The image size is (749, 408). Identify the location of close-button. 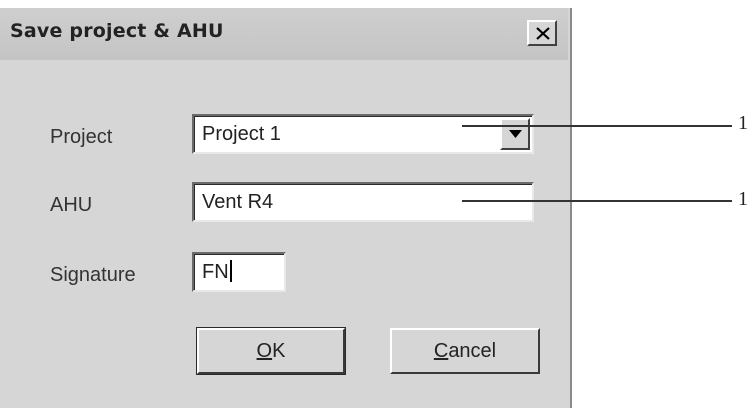
(542, 33).